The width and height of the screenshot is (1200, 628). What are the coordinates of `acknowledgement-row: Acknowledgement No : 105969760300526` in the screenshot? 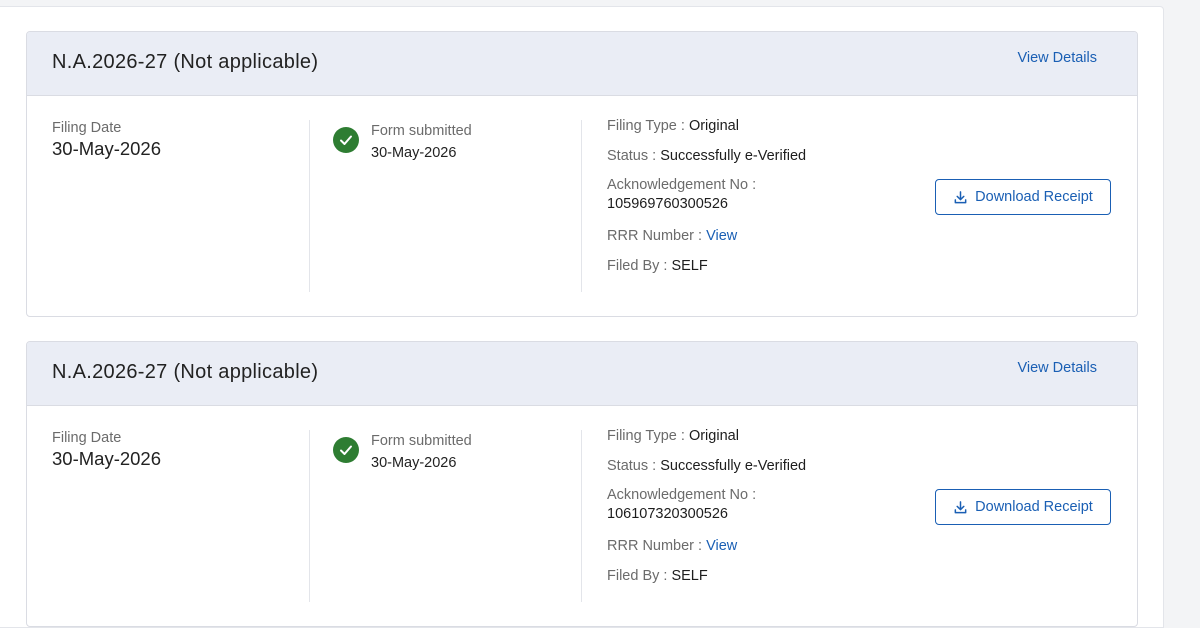 It's located at (706, 202).